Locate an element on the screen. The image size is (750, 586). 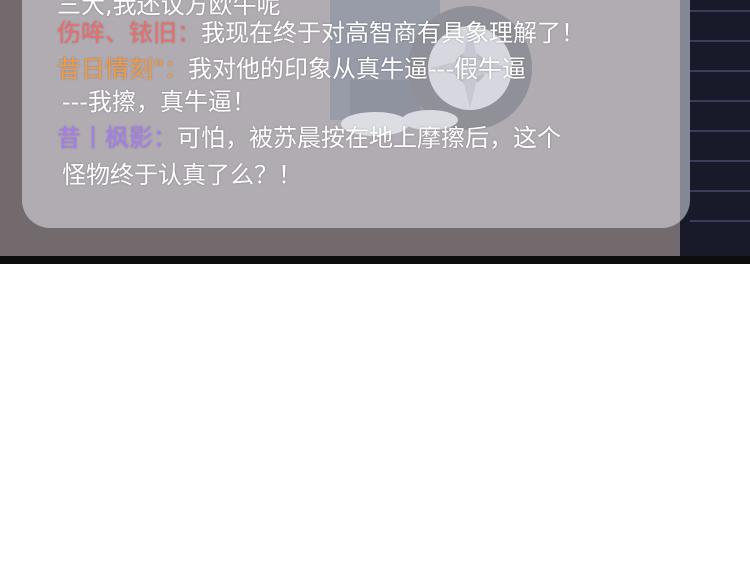
comment-line-2: 伤哞、铱旧：我现在终于对高智商有具象理解了！ is located at coordinates (321, 33).